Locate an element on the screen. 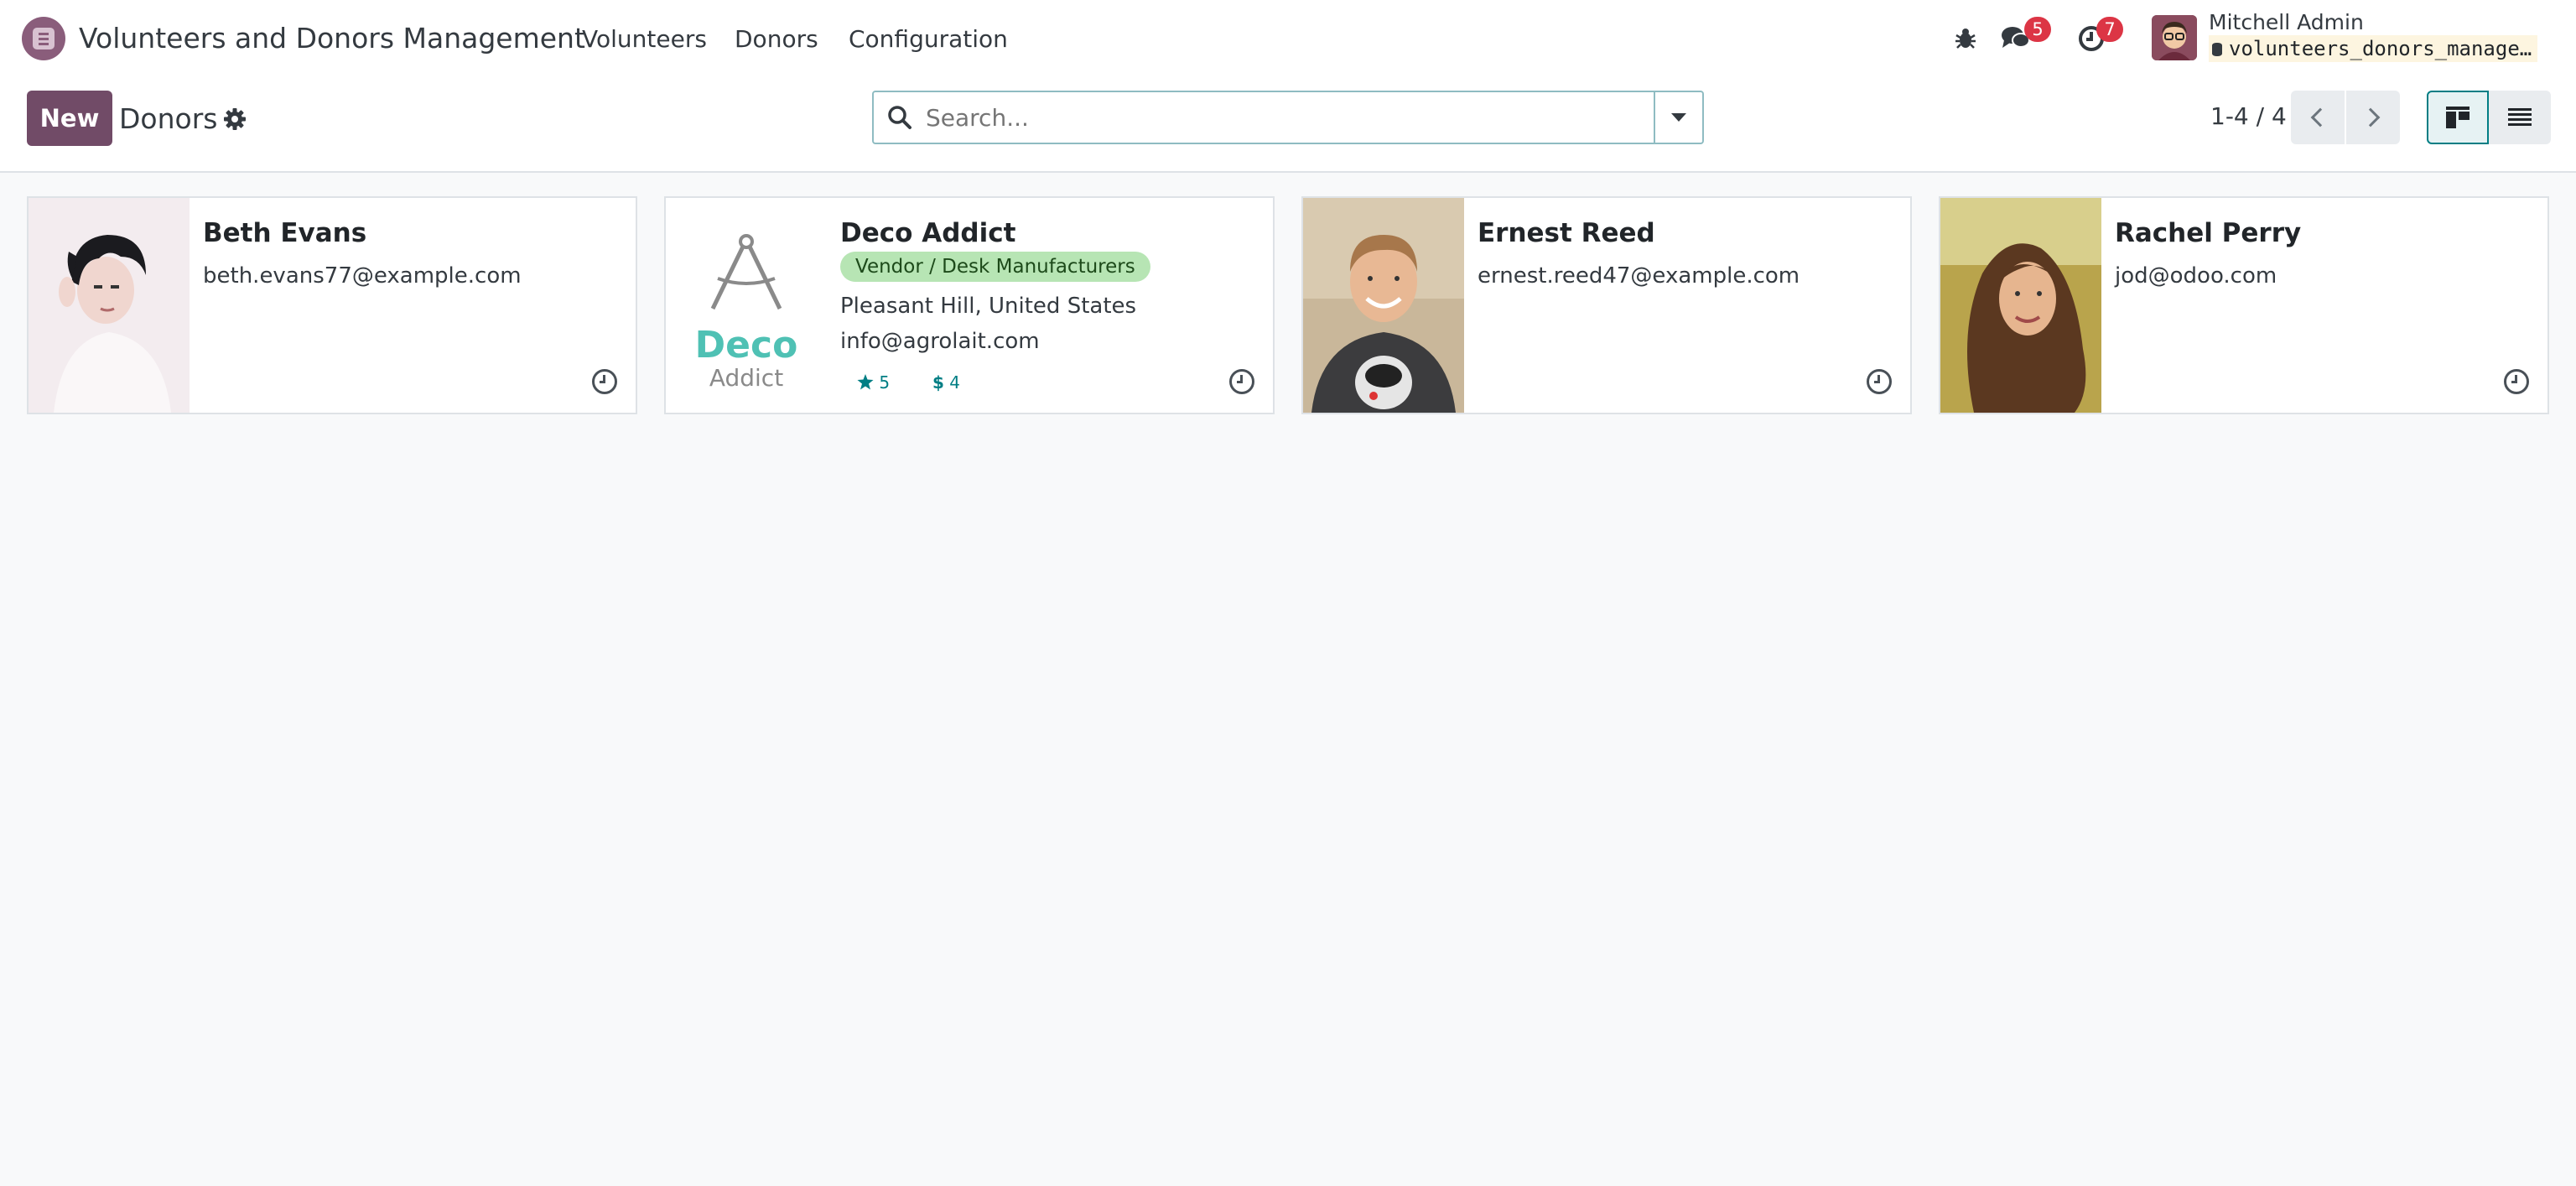 This screenshot has height=1186, width=2576. menu-donors: Donors is located at coordinates (776, 39).